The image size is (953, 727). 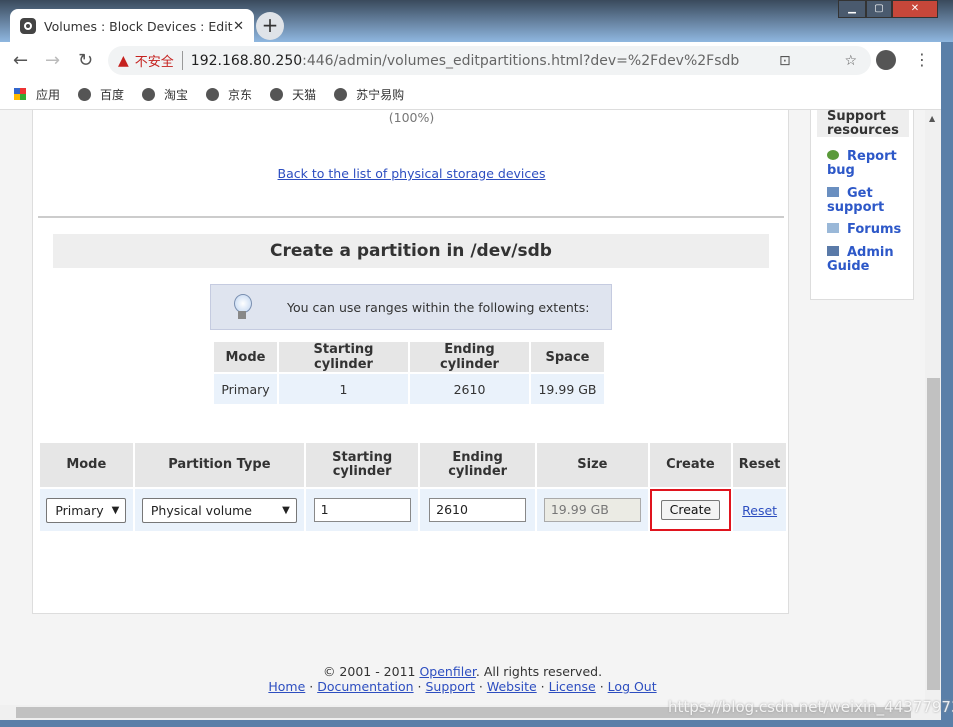 I want to click on bug-icon, so click(x=833, y=155).